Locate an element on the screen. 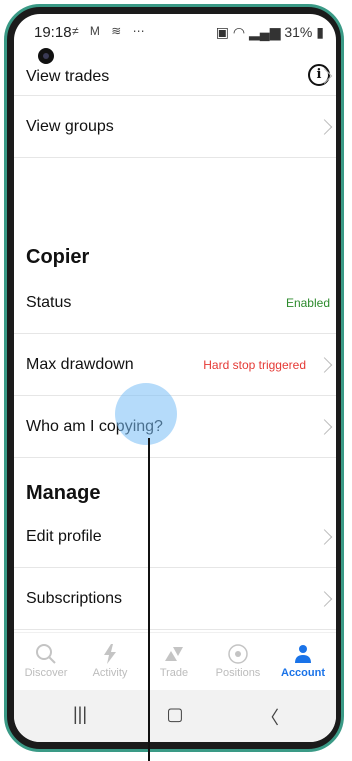  touch-indicator is located at coordinates (146, 414).